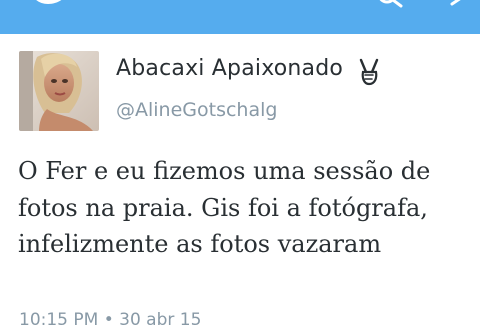 This screenshot has height=335, width=480. What do you see at coordinates (229, 73) in the screenshot?
I see `display-name: Abacaxi Apaixonado` at bounding box center [229, 73].